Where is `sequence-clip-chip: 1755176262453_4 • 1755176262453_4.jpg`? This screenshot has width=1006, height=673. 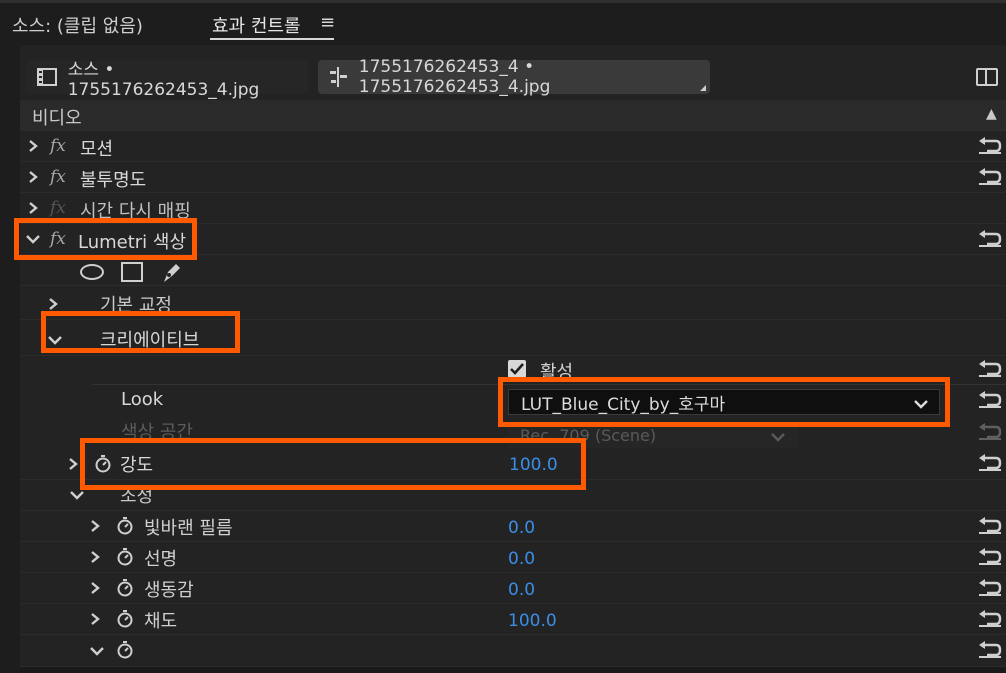
sequence-clip-chip: 1755176262453_4 • 1755176262453_4.jpg is located at coordinates (514, 77).